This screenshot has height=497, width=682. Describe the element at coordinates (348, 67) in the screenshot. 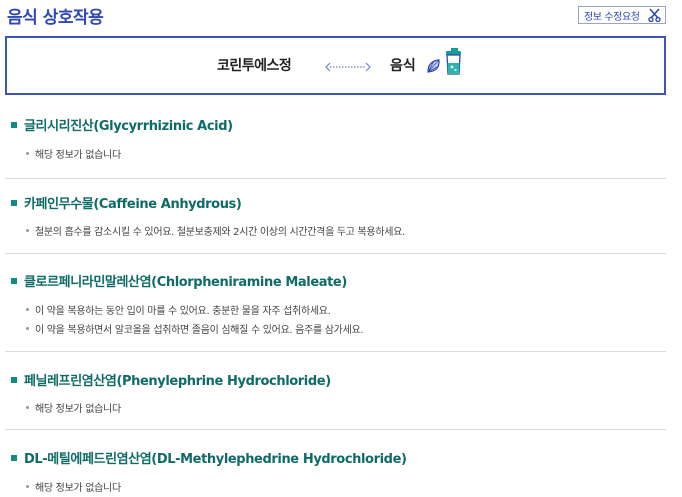

I see `double-arrow-icon` at that location.